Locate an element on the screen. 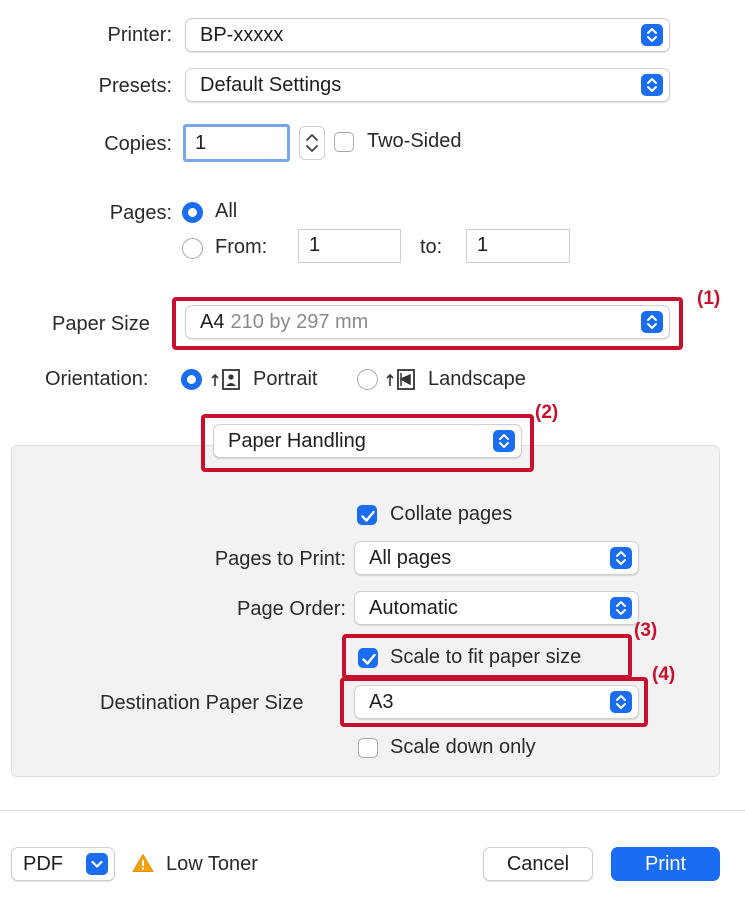 The image size is (745, 911). presets-popup: Default Settings is located at coordinates (427, 85).